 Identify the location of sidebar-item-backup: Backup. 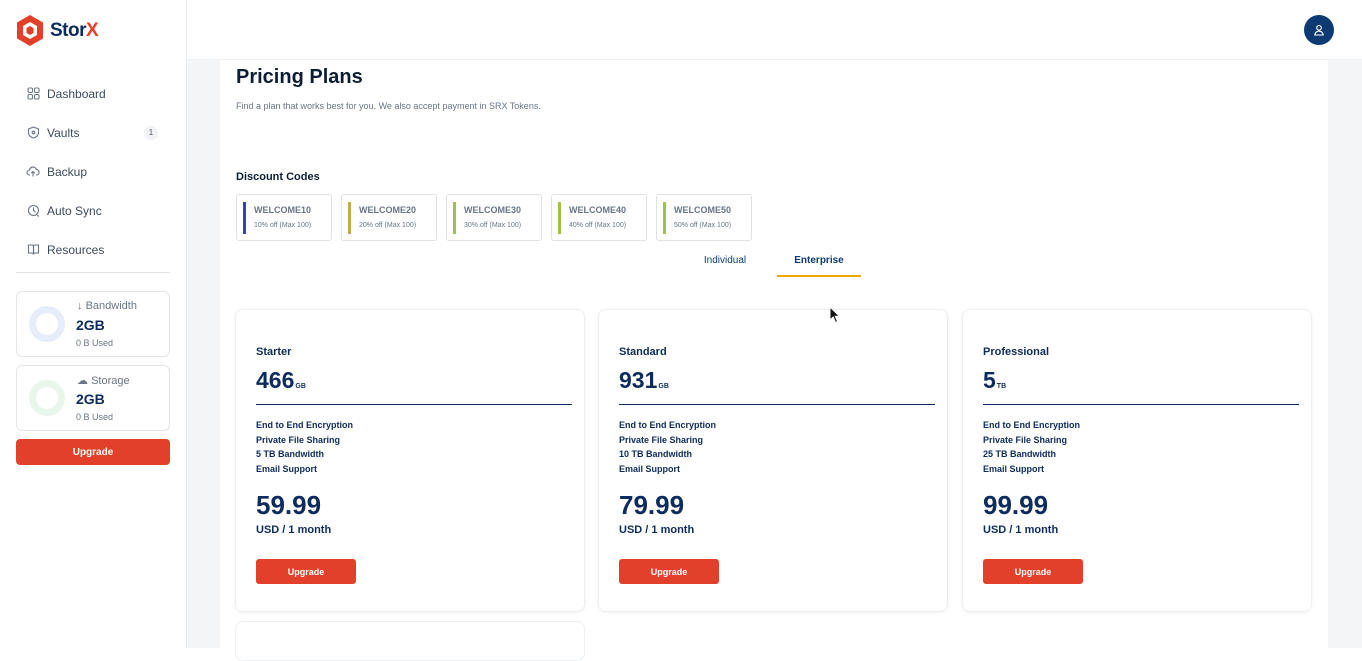
(96, 171).